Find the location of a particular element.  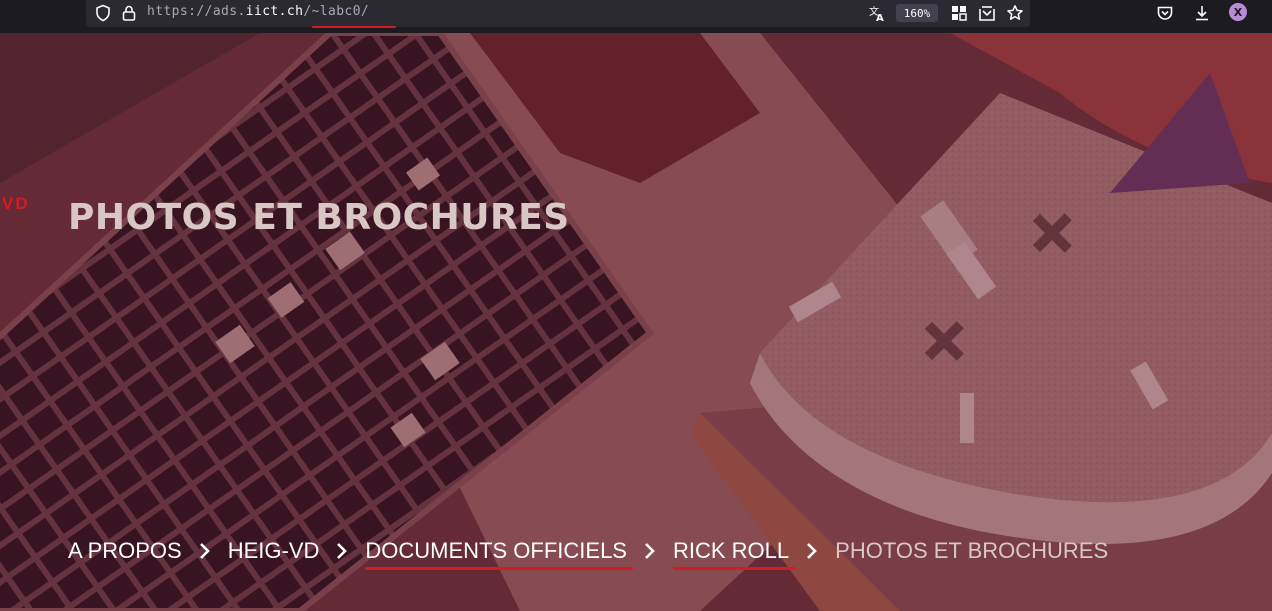

page-title: PHOTOS ET BROCHURES is located at coordinates (319, 217).